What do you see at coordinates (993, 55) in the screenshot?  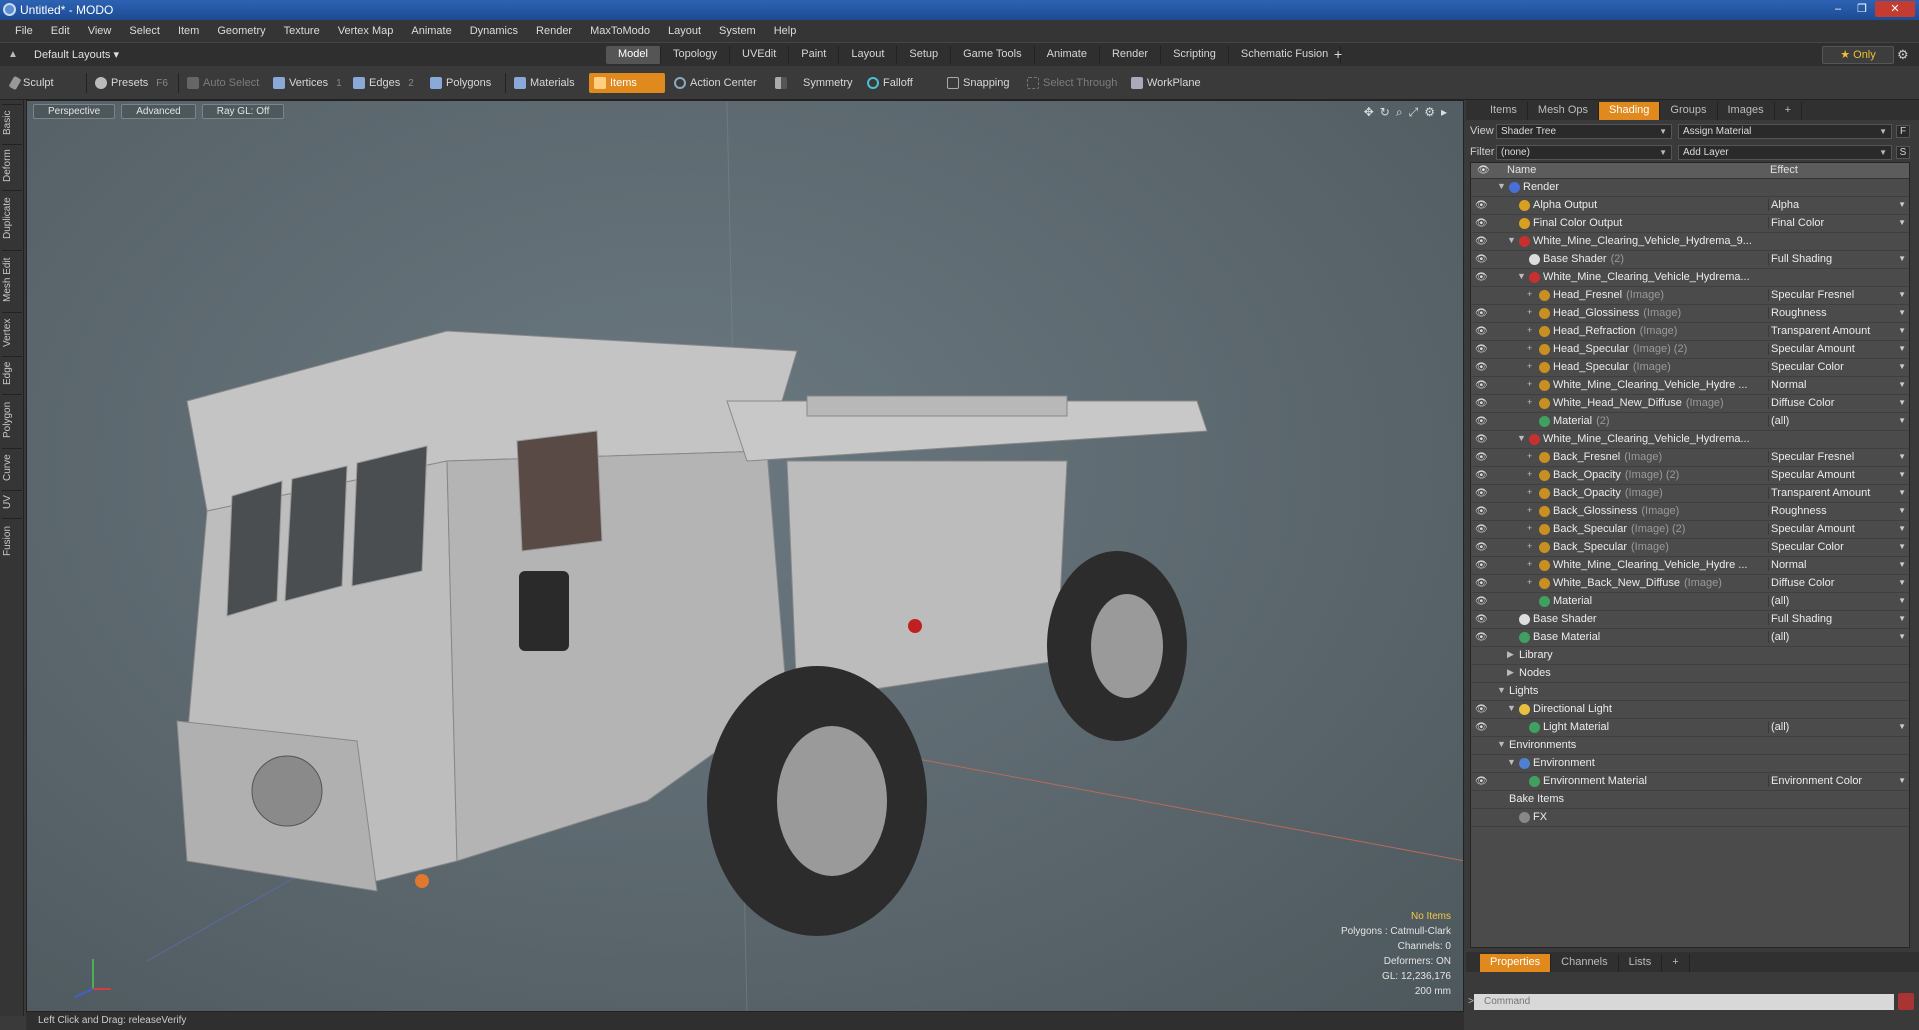 I see `tab-game-tools: Game Tools` at bounding box center [993, 55].